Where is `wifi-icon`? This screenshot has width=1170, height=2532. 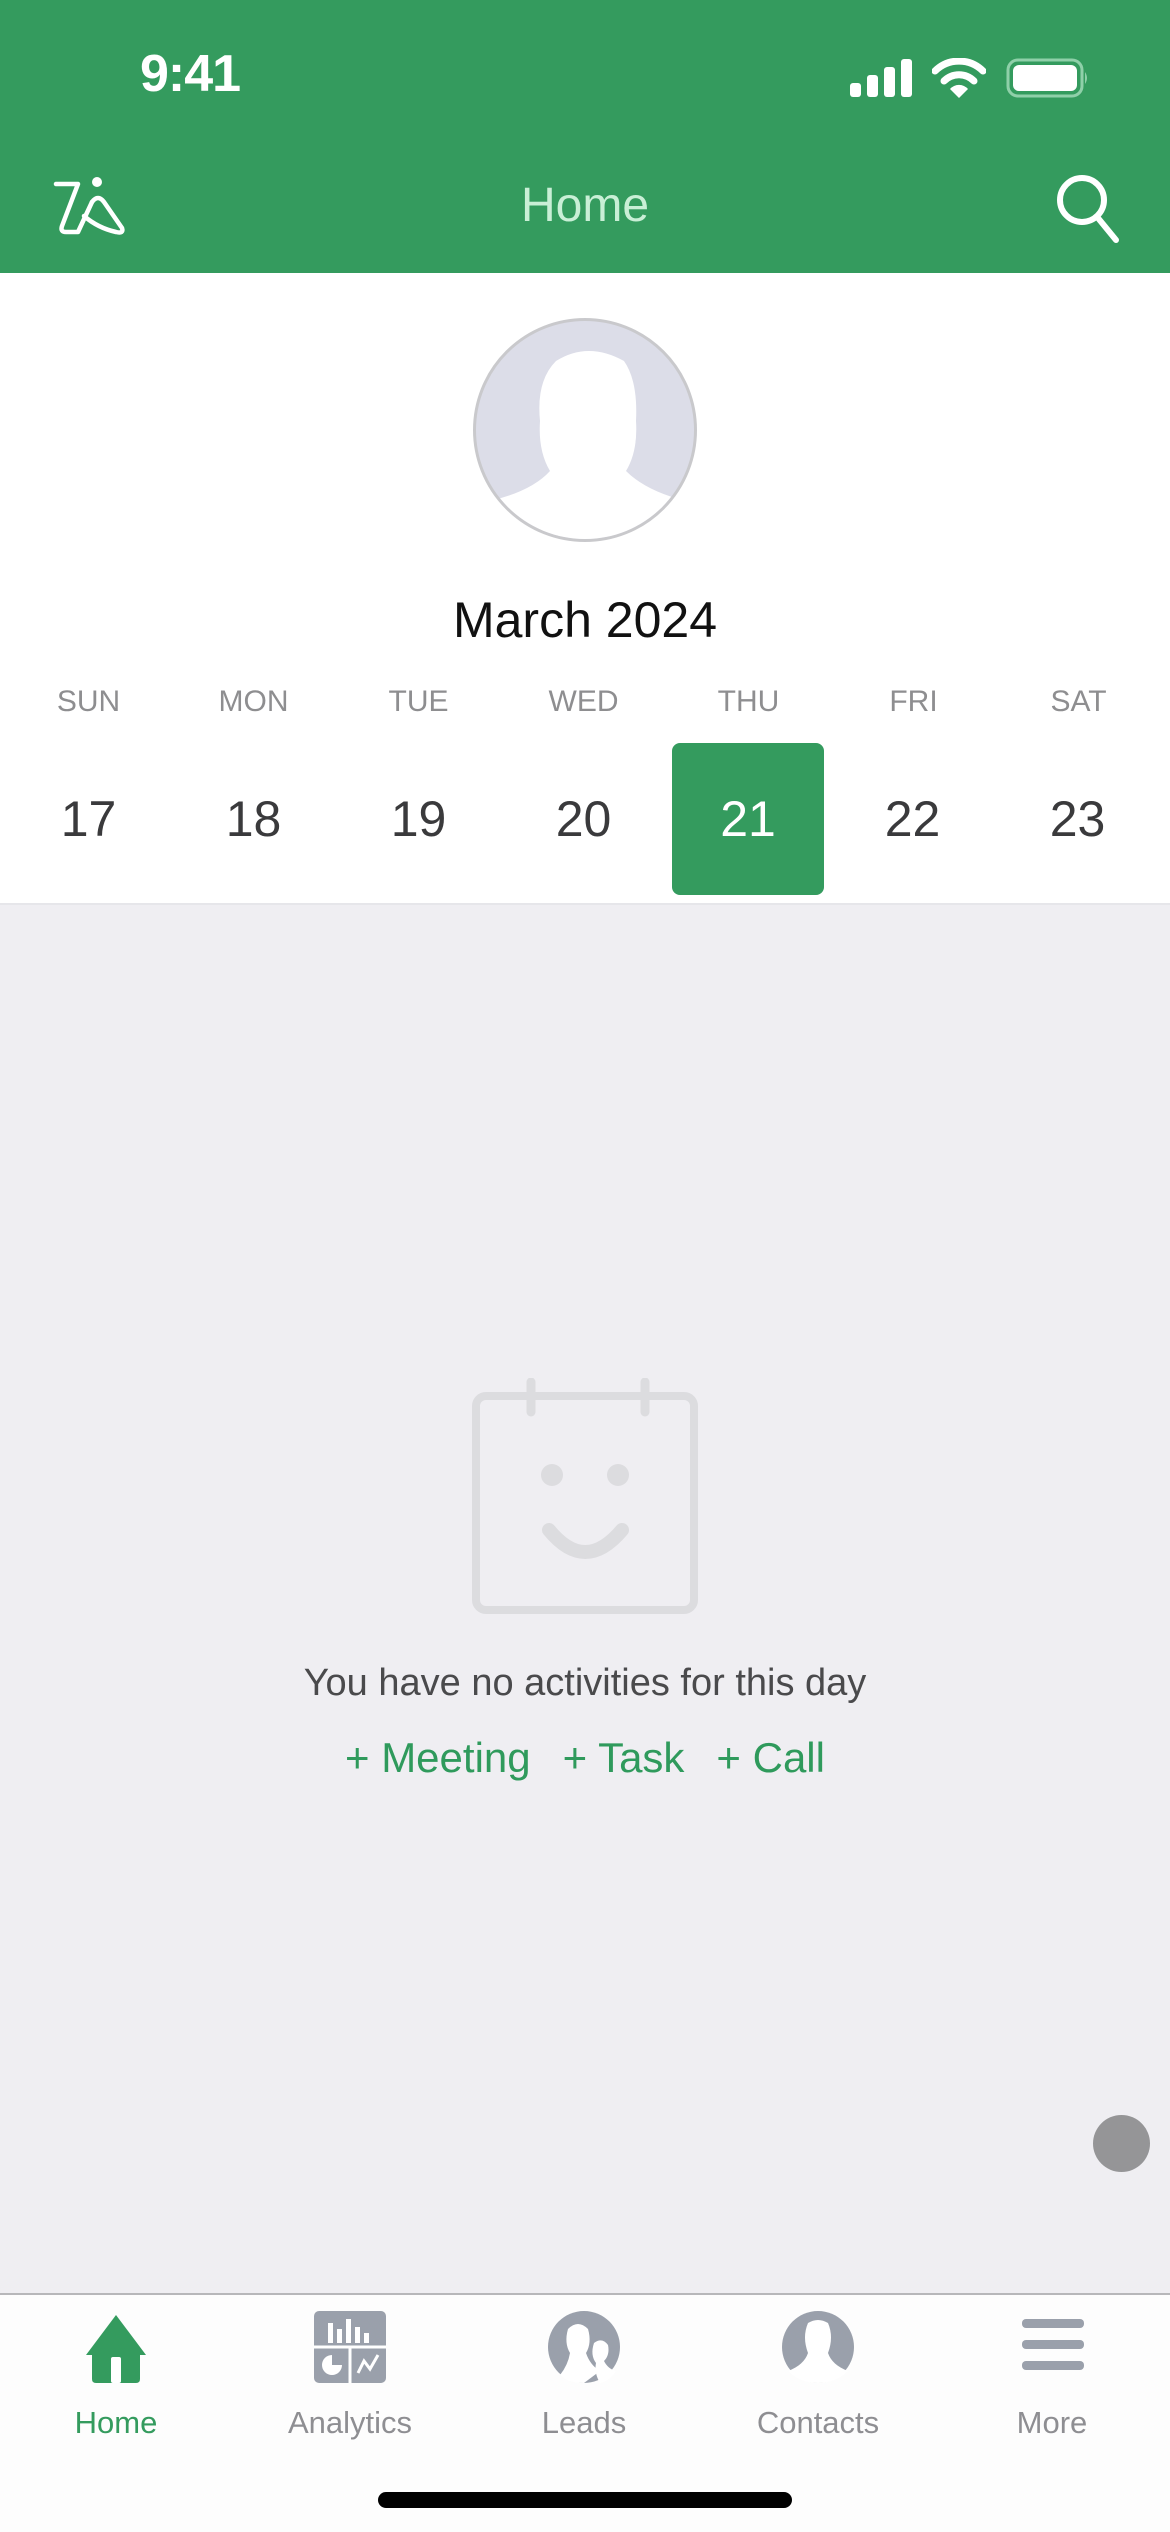
wifi-icon is located at coordinates (959, 78).